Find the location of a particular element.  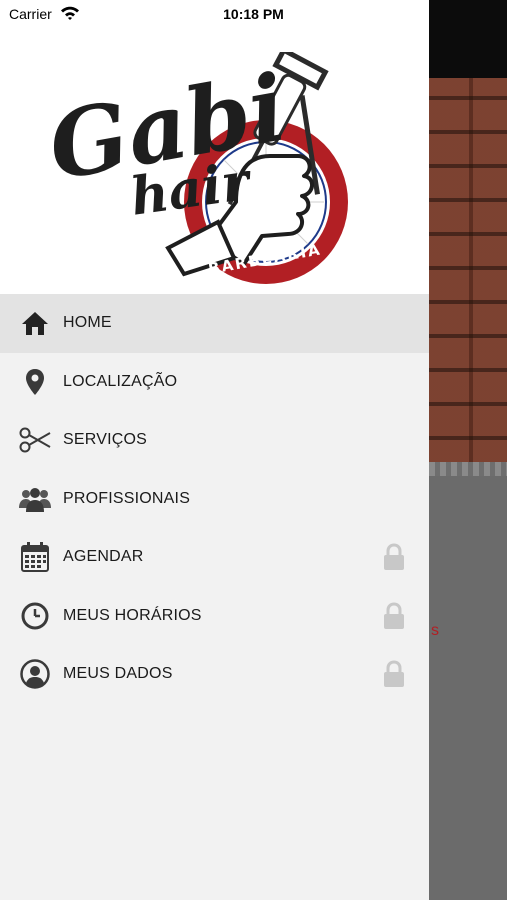

status-time: 10:18 PM is located at coordinates (253, 14).